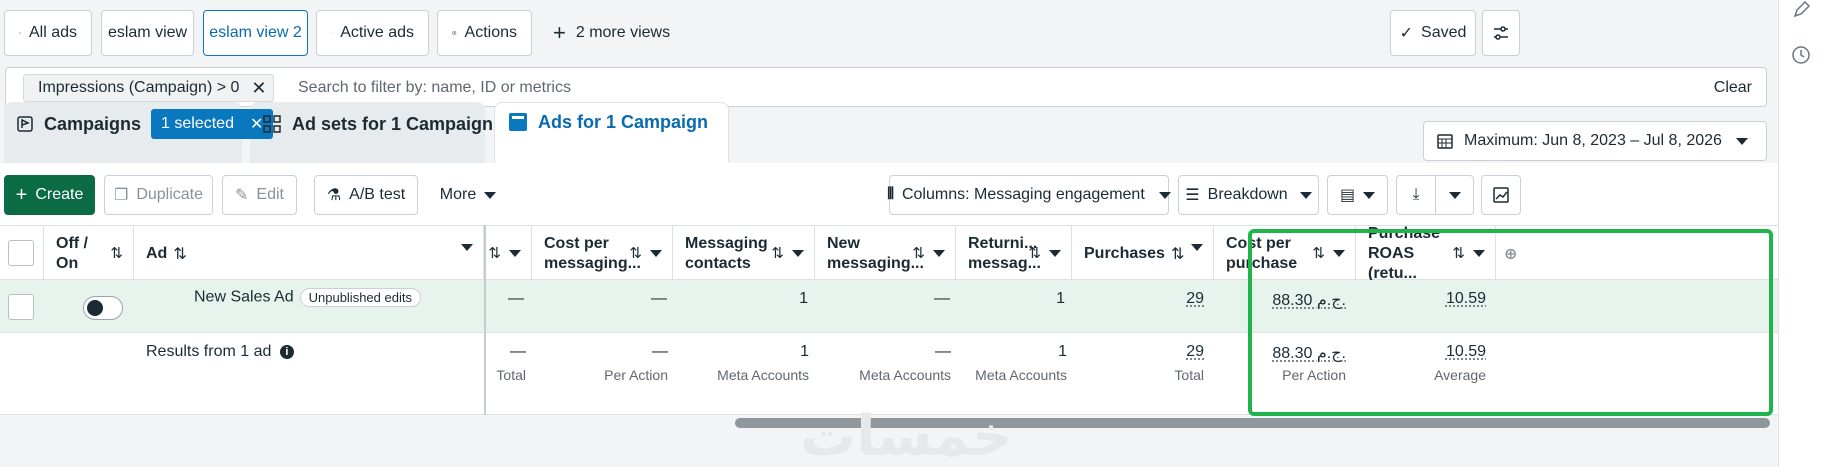 This screenshot has height=467, width=1821. Describe the element at coordinates (334, 195) in the screenshot. I see `flask-icon: ⚗` at that location.